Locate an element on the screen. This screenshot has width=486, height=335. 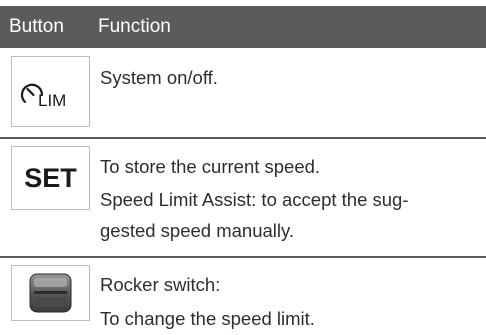
row-2-line-1: To store the current speed. is located at coordinates (210, 166).